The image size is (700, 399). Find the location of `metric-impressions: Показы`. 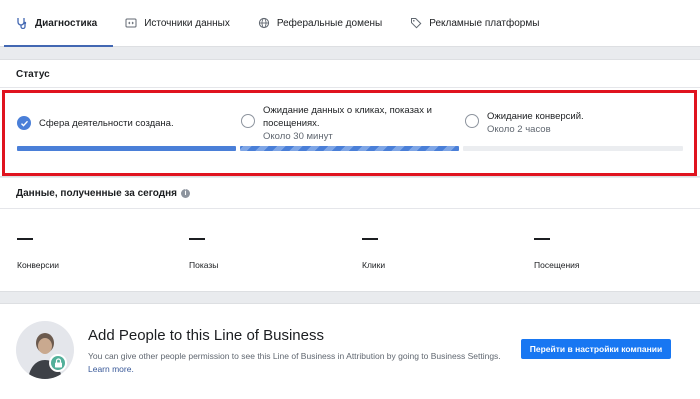

metric-impressions: Показы is located at coordinates (203, 254).